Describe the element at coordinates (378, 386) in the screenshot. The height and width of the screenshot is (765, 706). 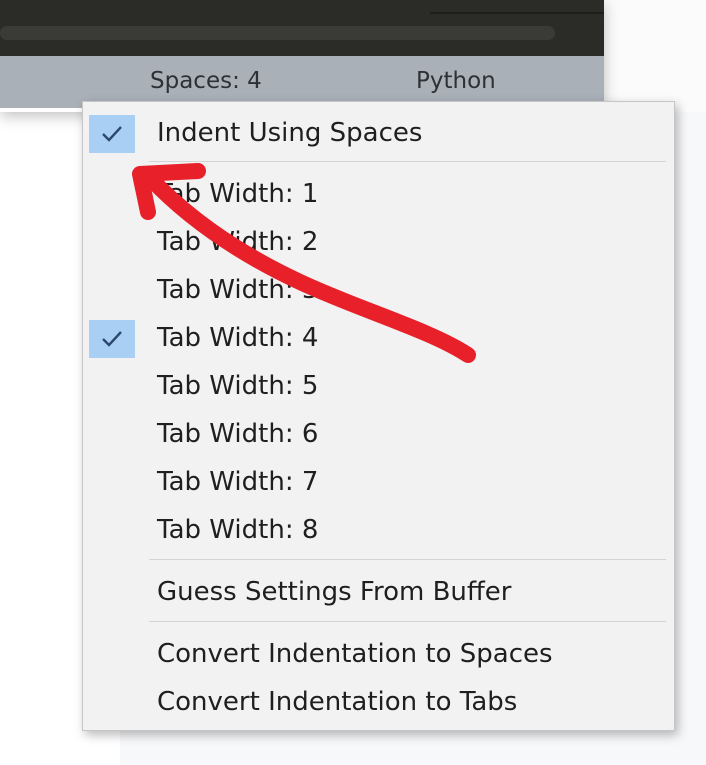
I see `menu-item-tab-width-5: Tab Width: 5` at that location.